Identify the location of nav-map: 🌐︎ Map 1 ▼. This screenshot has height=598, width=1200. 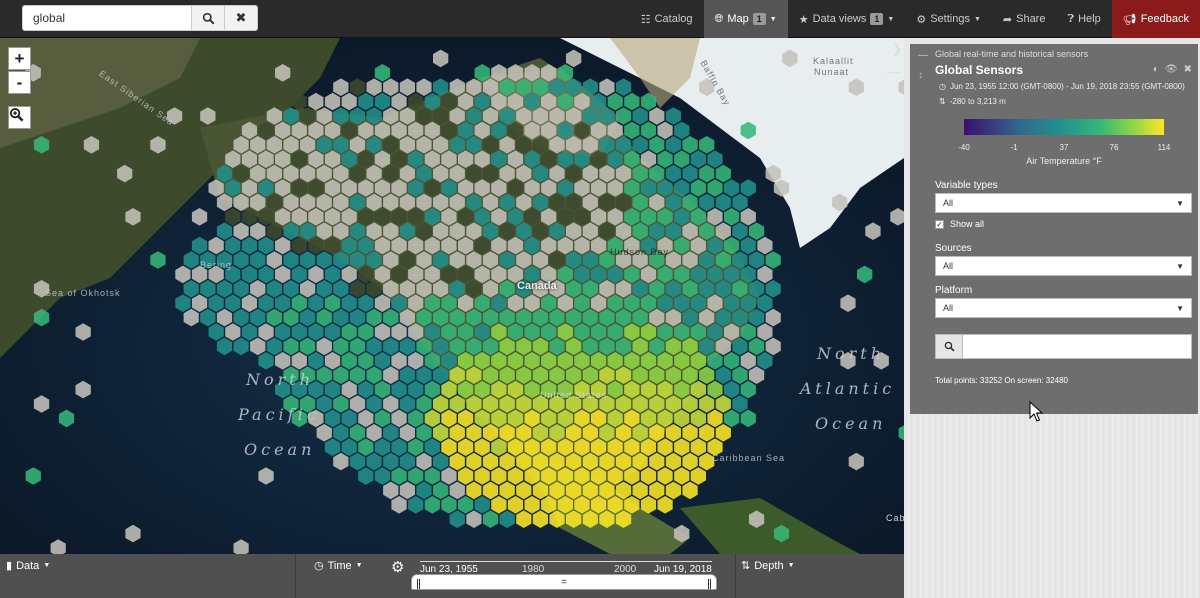
(745, 19).